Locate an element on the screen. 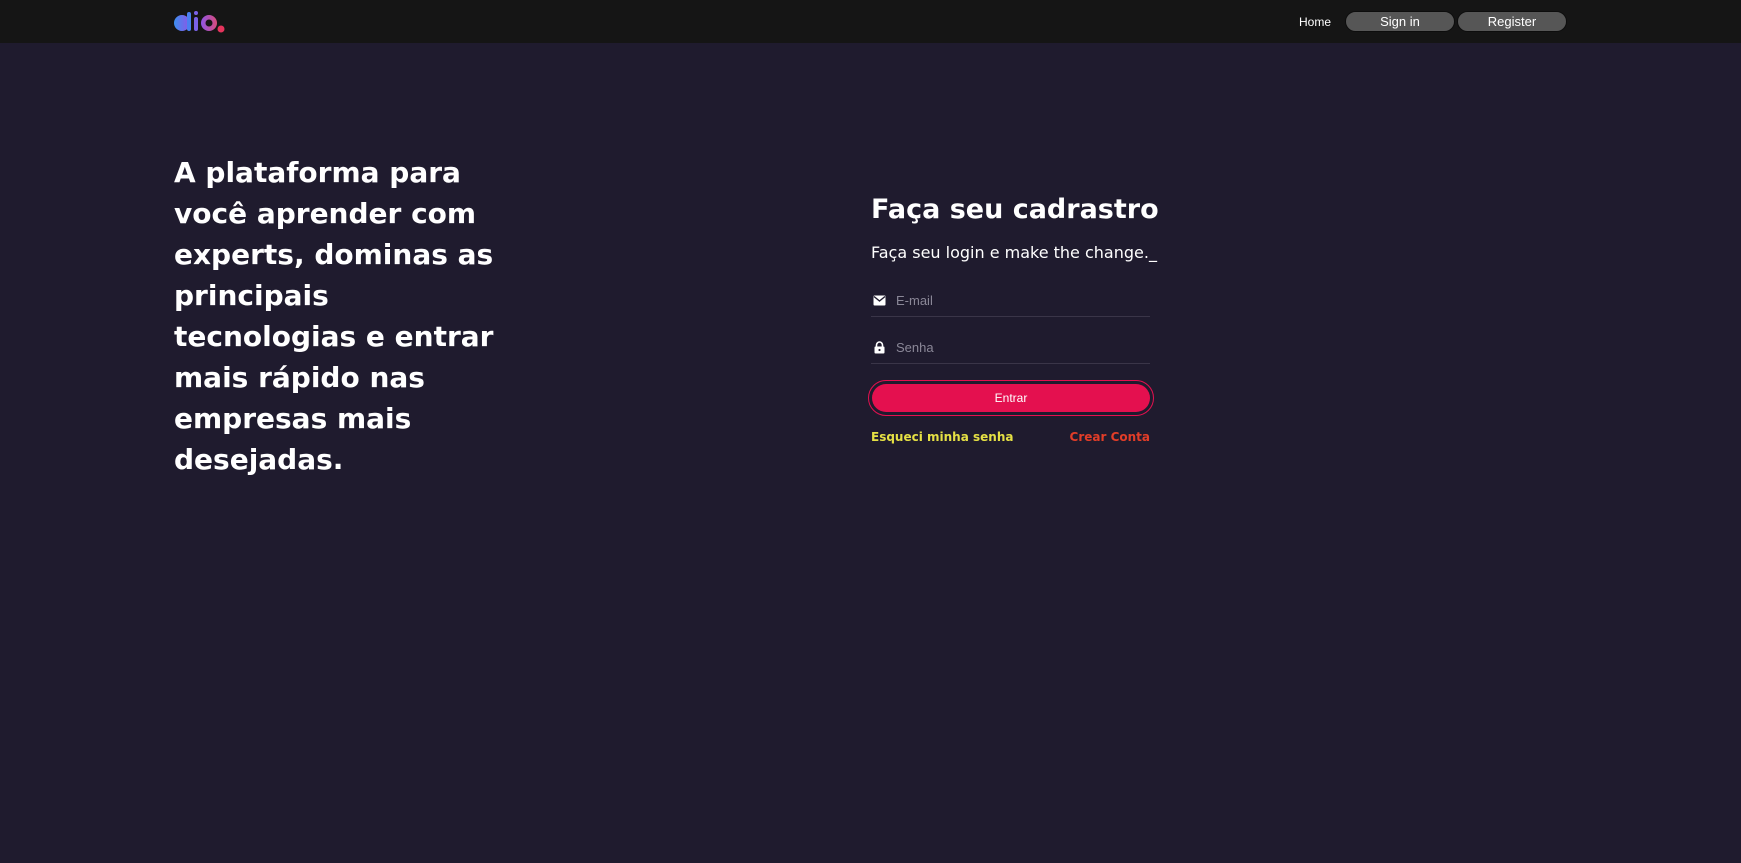  create-account-link: Crear Conta is located at coordinates (1110, 437).